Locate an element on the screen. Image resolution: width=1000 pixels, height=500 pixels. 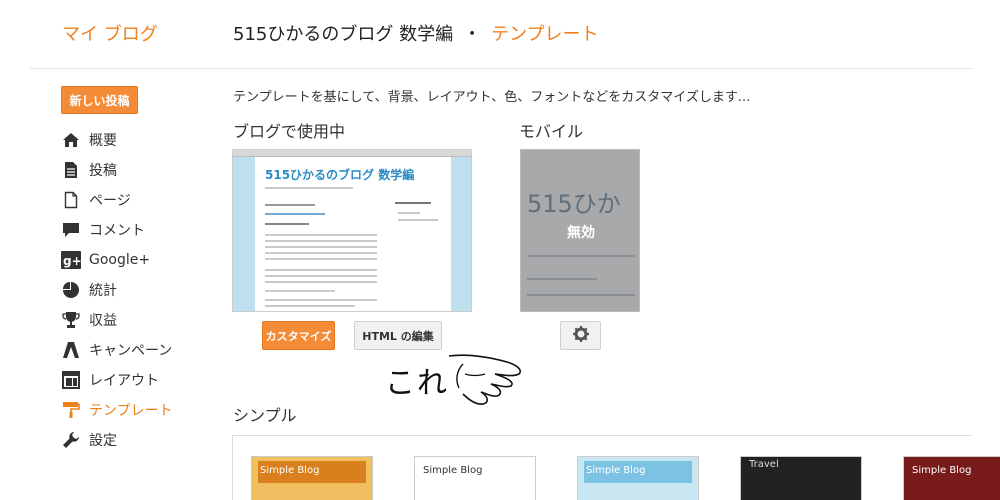
sidebar-item-overview: 概要 is located at coordinates (141, 140).